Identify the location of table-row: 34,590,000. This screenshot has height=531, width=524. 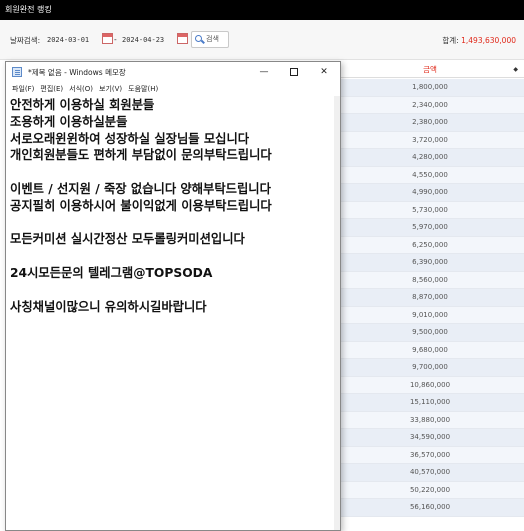
(430, 438).